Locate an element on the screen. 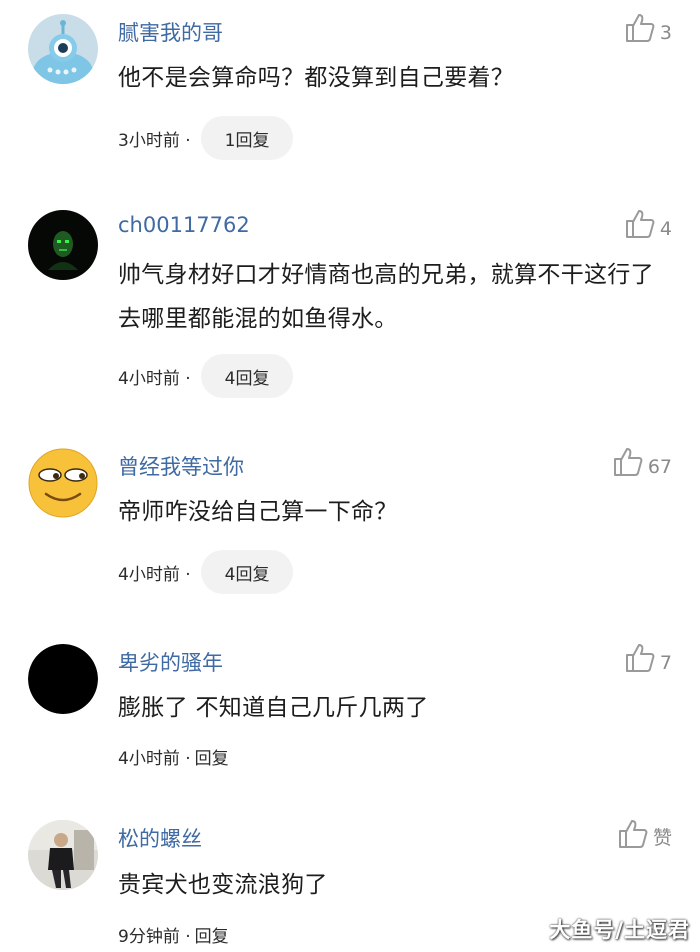 The image size is (700, 952). like-count: 赞 is located at coordinates (662, 838).